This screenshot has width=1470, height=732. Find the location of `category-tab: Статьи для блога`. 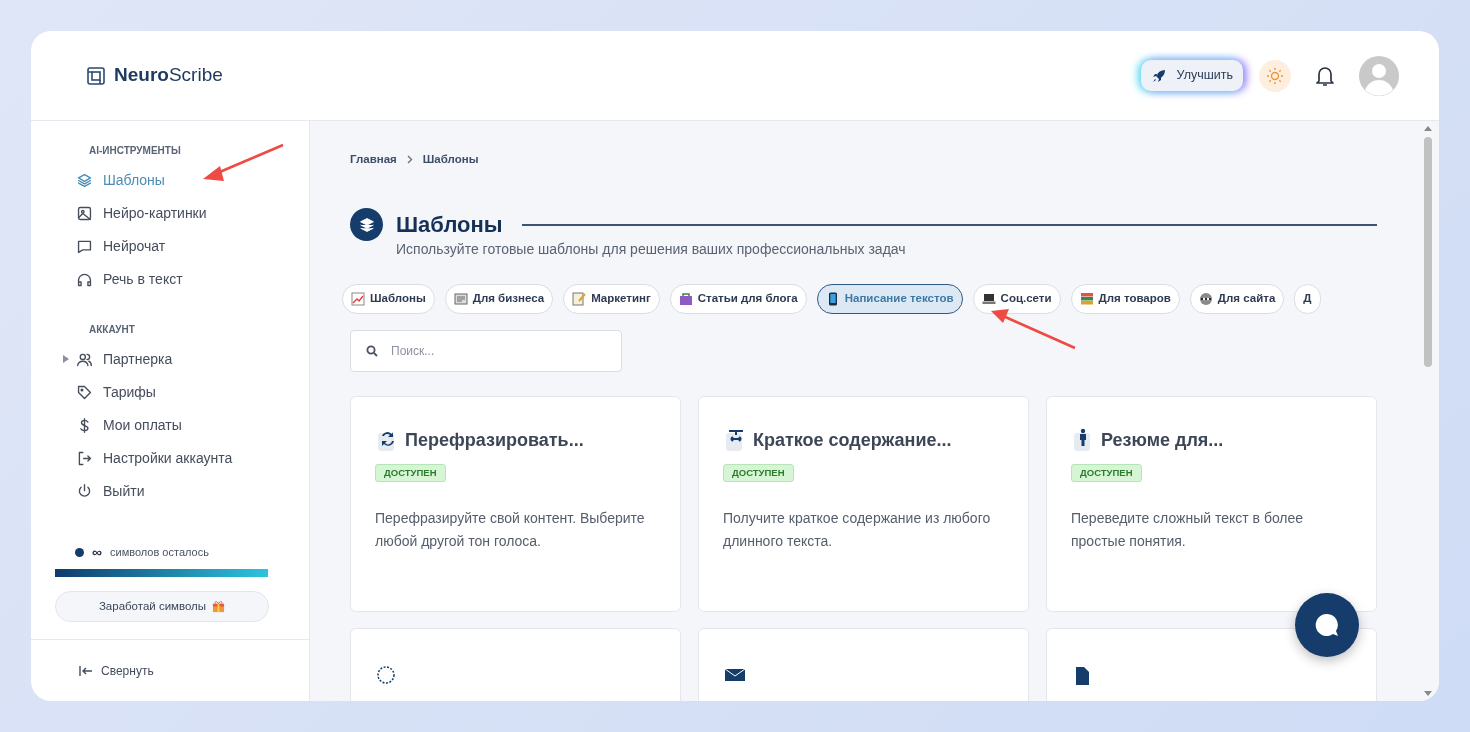

category-tab: Статьи для блога is located at coordinates (738, 299).